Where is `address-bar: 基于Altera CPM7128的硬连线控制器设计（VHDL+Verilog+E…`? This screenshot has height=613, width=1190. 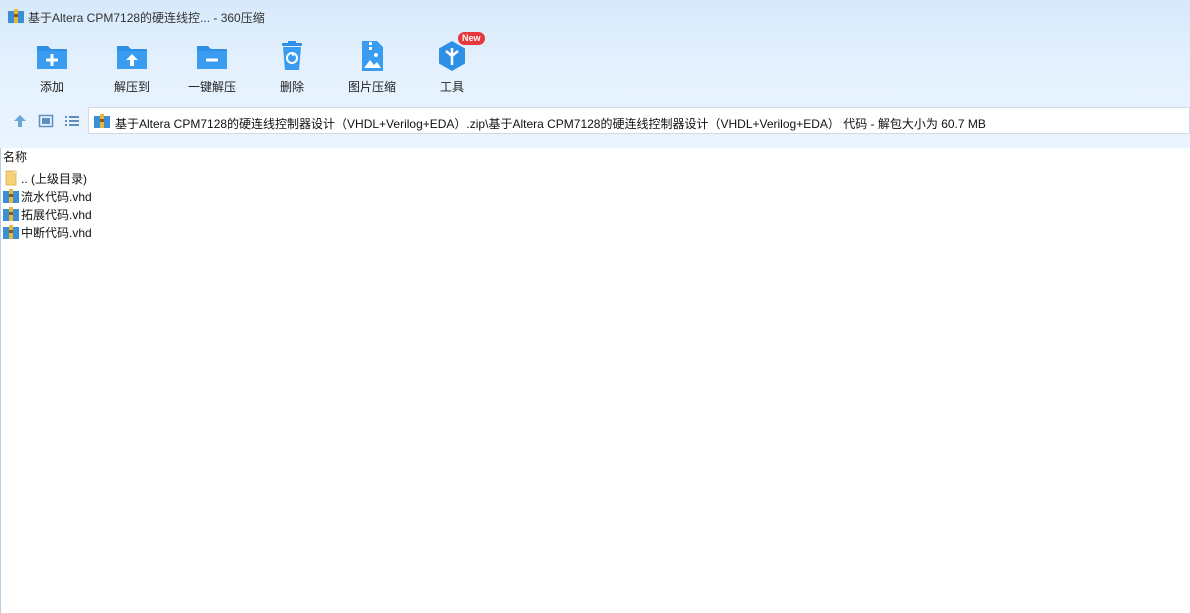
address-bar: 基于Altera CPM7128的硬连线控制器设计（VHDL+Verilog+E… is located at coordinates (639, 120).